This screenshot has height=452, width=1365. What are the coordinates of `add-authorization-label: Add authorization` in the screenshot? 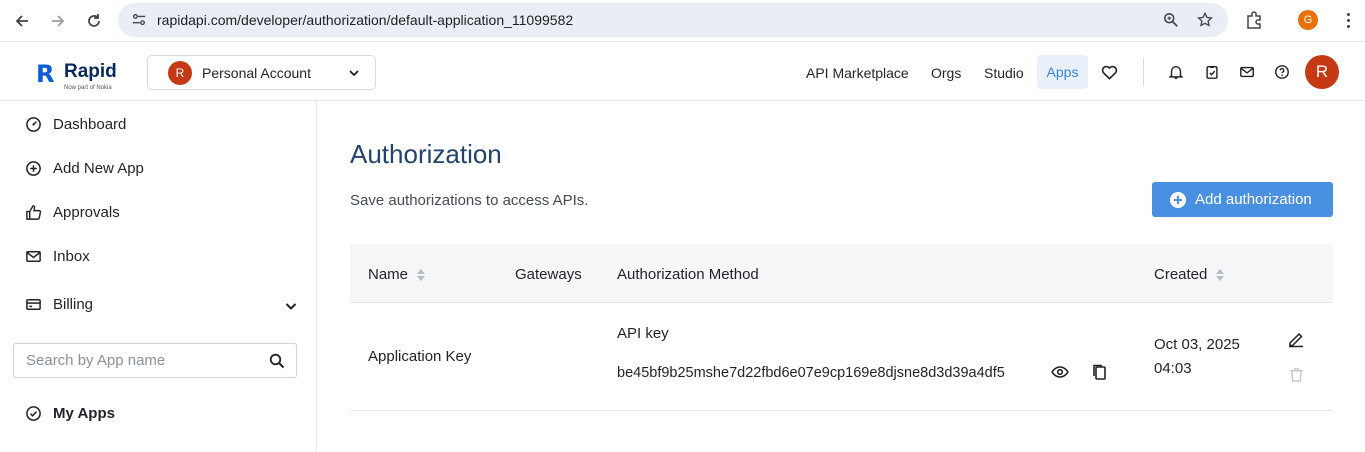 It's located at (1253, 199).